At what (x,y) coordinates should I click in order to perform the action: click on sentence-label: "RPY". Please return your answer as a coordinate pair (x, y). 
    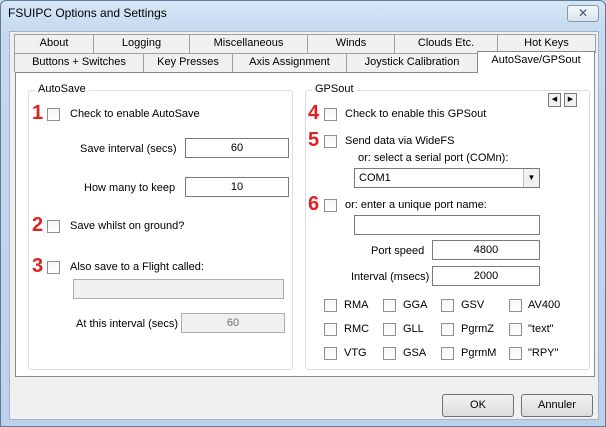
    Looking at the image, I should click on (543, 353).